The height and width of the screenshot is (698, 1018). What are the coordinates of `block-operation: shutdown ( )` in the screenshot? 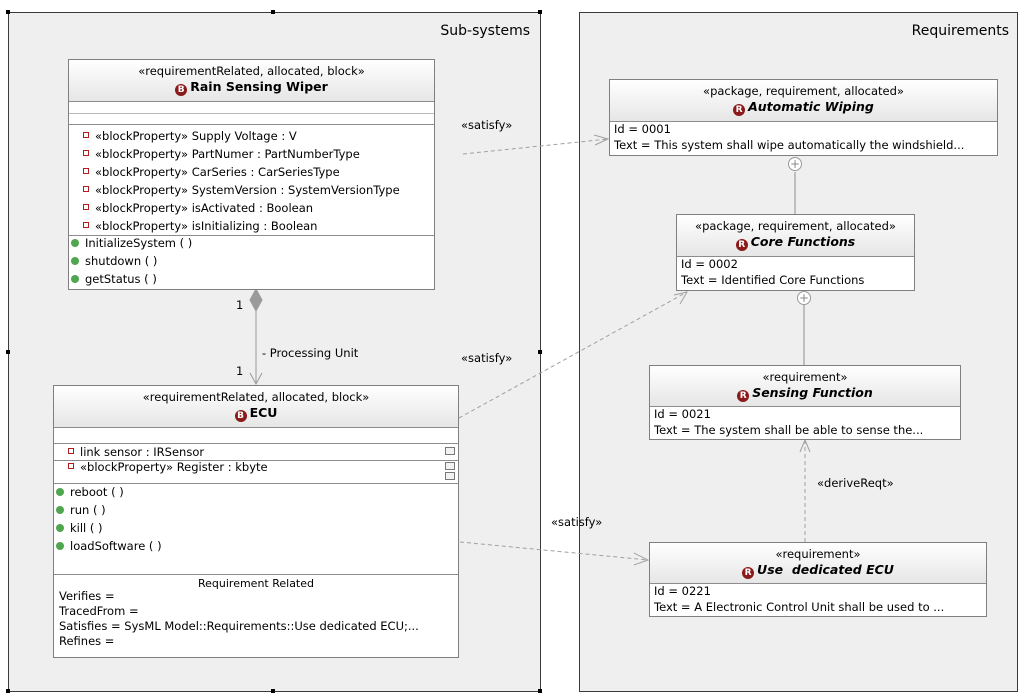 It's located at (251, 261).